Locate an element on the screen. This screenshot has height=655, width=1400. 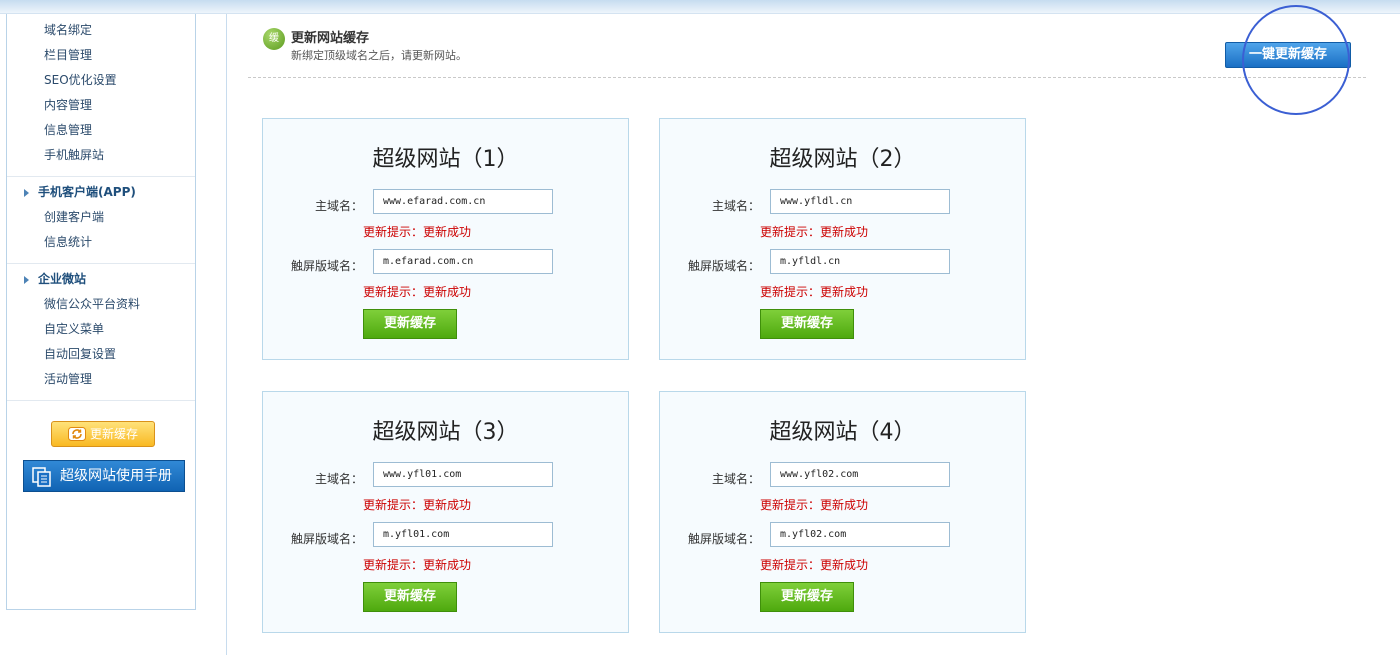
site-title: 超级网站（1） is located at coordinates (445, 159).